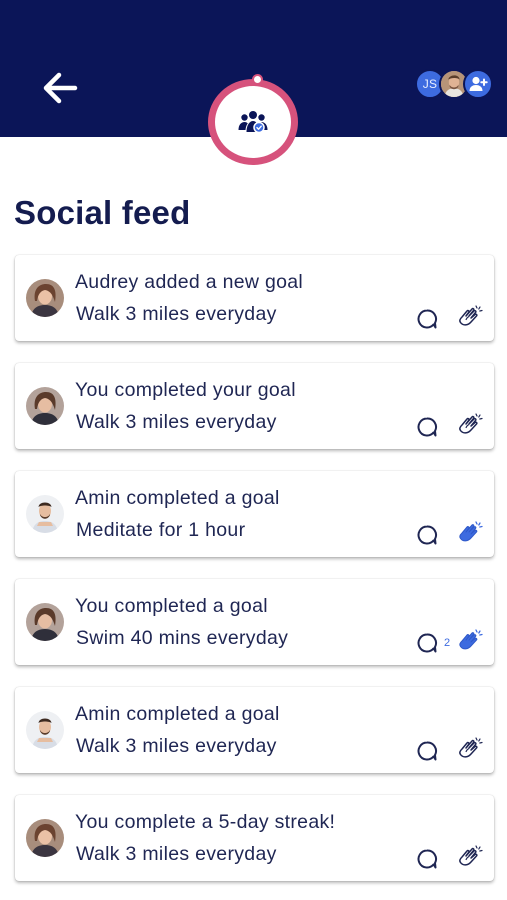 The image size is (507, 900). Describe the element at coordinates (182, 638) in the screenshot. I see `feed-card-goal: Swim 40 mins everyday` at that location.